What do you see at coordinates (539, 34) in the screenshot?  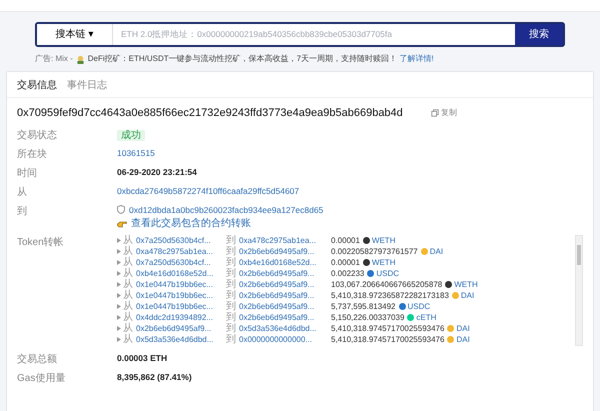 I see `search-button: 搜索` at bounding box center [539, 34].